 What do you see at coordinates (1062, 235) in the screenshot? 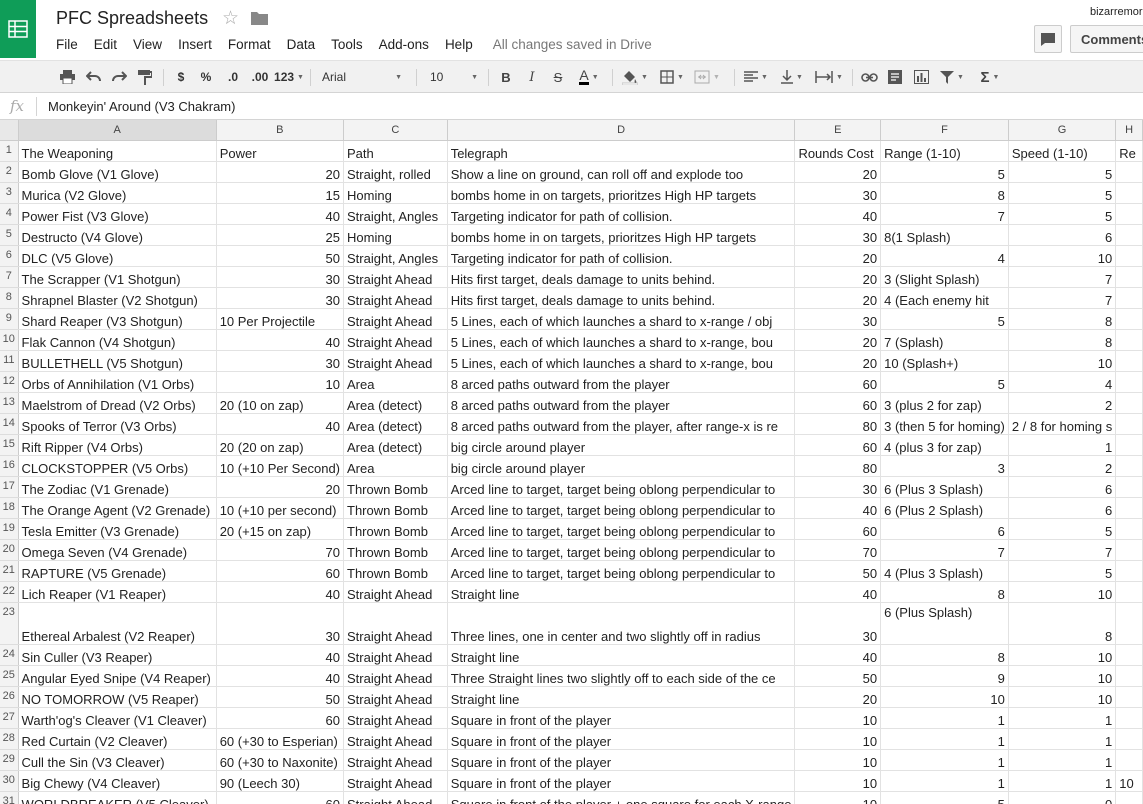
I see `cell-g: 6` at bounding box center [1062, 235].